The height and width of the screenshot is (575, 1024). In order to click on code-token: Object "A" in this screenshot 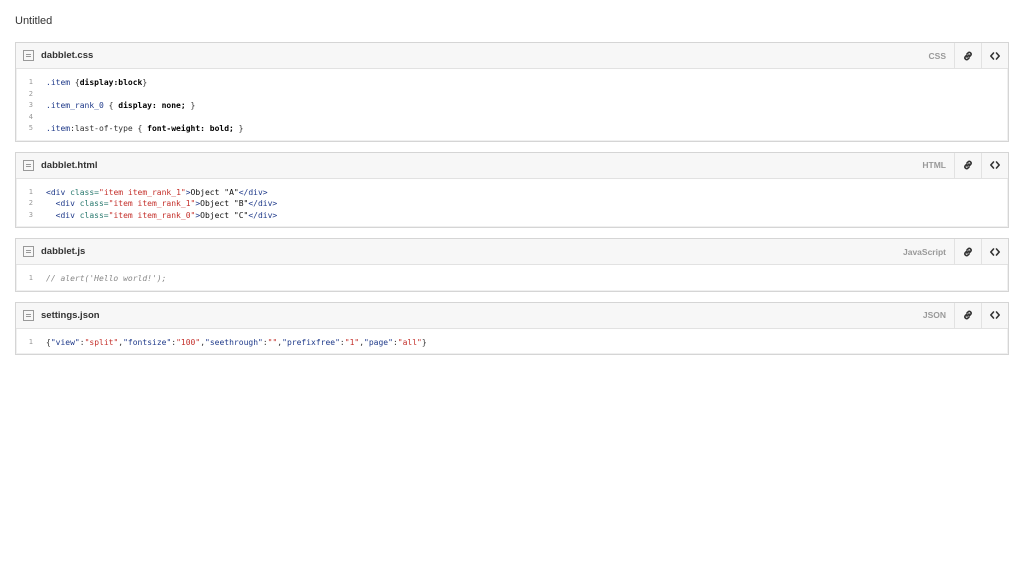, I will do `click(214, 192)`.